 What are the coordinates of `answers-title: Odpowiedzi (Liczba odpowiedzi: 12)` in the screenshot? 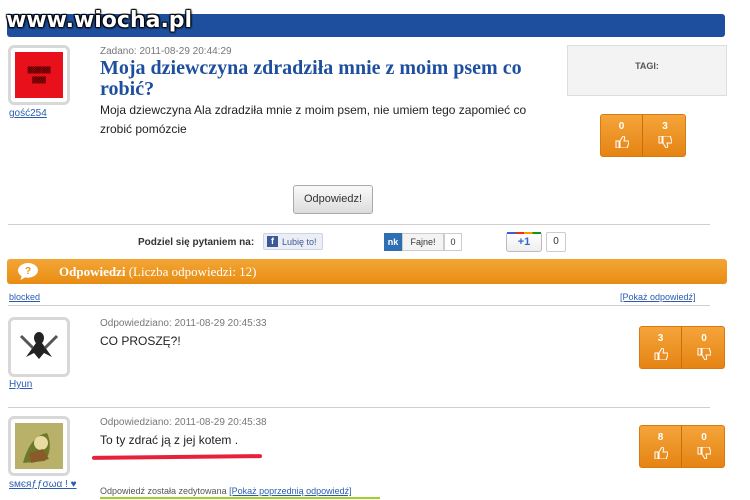 It's located at (158, 272).